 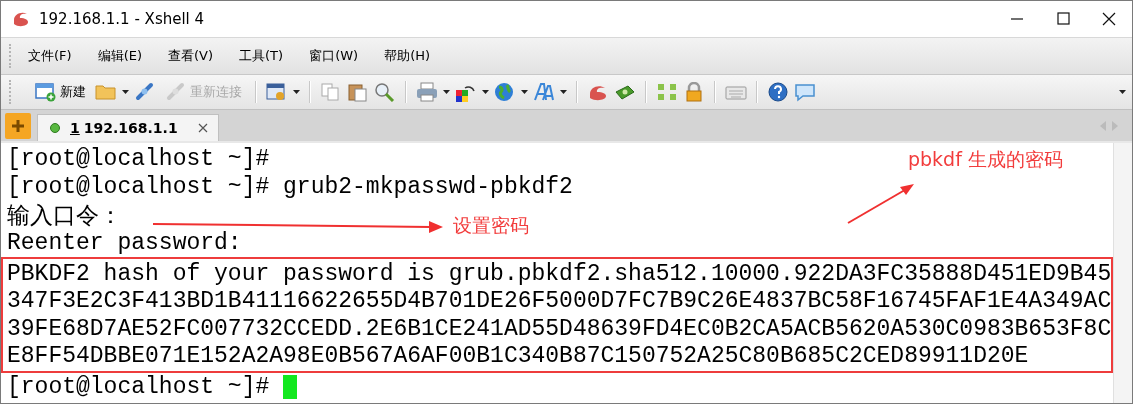 What do you see at coordinates (122, 19) in the screenshot?
I see `window-title: 192.168.1.1 - Xshell 4` at bounding box center [122, 19].